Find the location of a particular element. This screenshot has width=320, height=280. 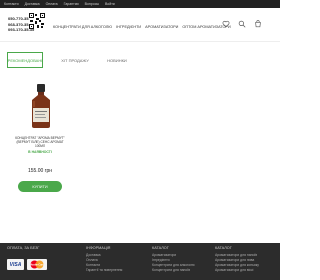

topbar-link-contacts: Контакти is located at coordinates (11, 4).